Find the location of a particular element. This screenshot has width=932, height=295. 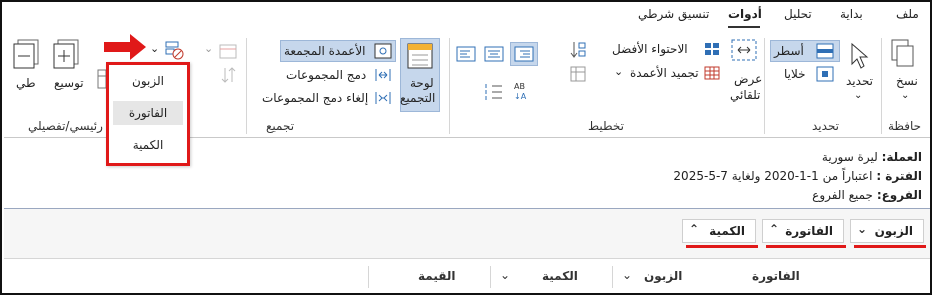

freeze-columns-icon is located at coordinates (712, 73).